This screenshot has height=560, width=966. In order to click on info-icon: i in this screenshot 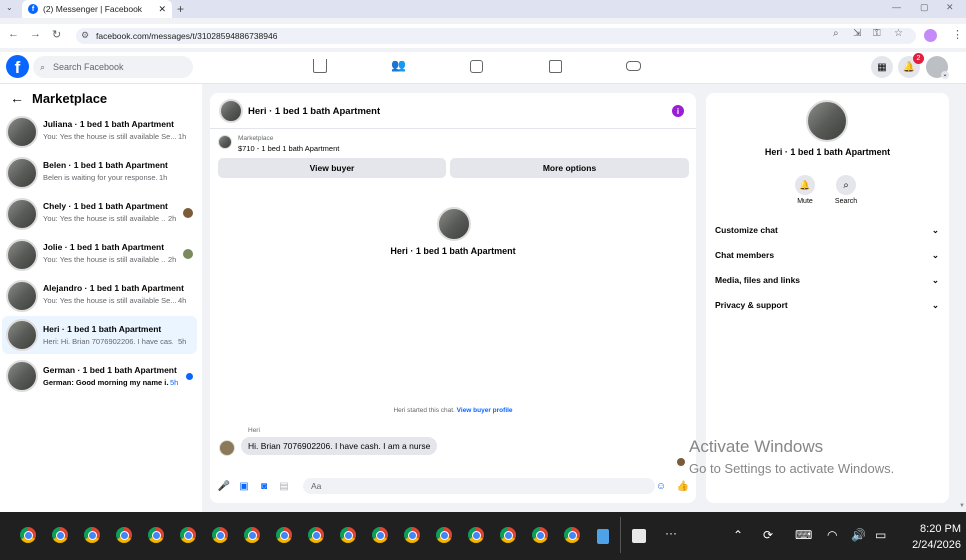, I will do `click(678, 111)`.